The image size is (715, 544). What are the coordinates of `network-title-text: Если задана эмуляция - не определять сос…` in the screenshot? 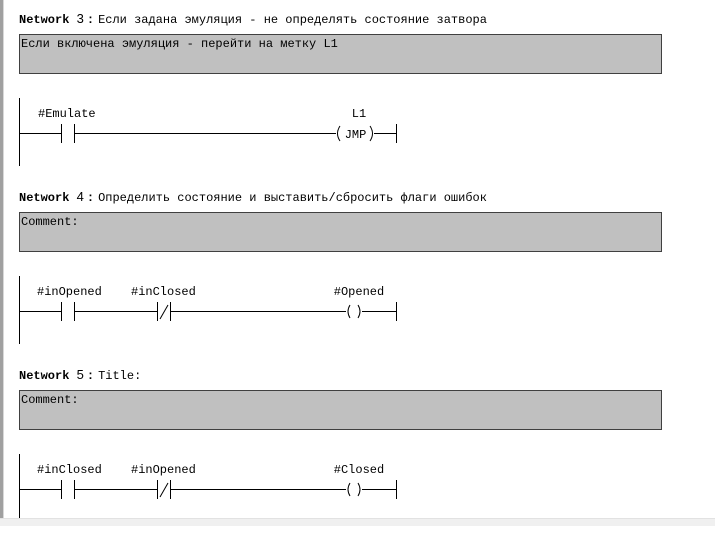 It's located at (292, 20).